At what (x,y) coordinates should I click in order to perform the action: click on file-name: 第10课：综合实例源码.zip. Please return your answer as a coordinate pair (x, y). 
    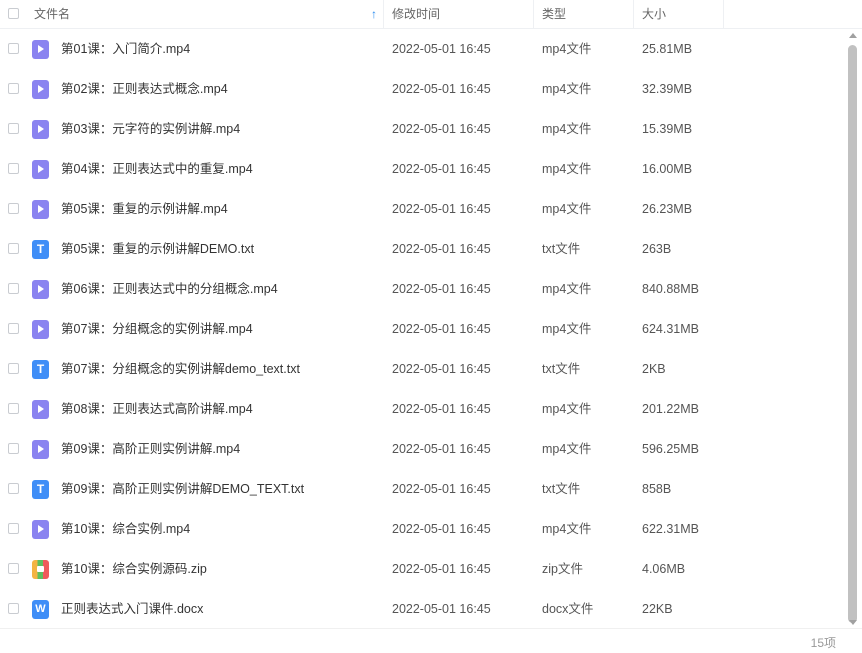
    Looking at the image, I should click on (134, 569).